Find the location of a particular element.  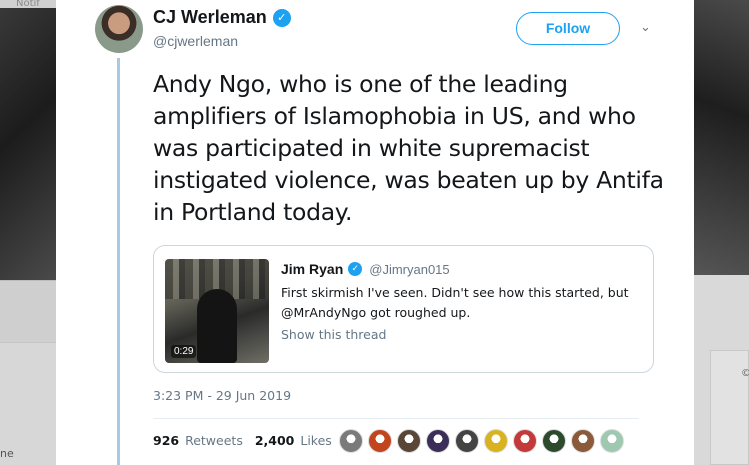

retweets-count: 926 is located at coordinates (166, 440).